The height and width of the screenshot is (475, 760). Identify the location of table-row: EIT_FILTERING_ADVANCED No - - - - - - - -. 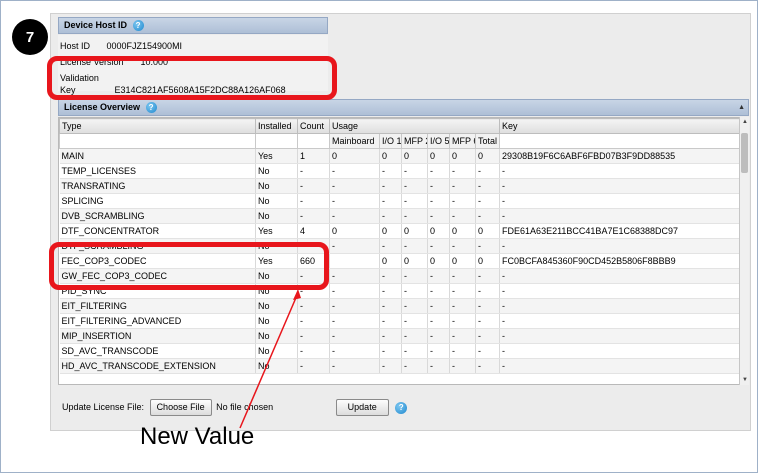
(400, 321).